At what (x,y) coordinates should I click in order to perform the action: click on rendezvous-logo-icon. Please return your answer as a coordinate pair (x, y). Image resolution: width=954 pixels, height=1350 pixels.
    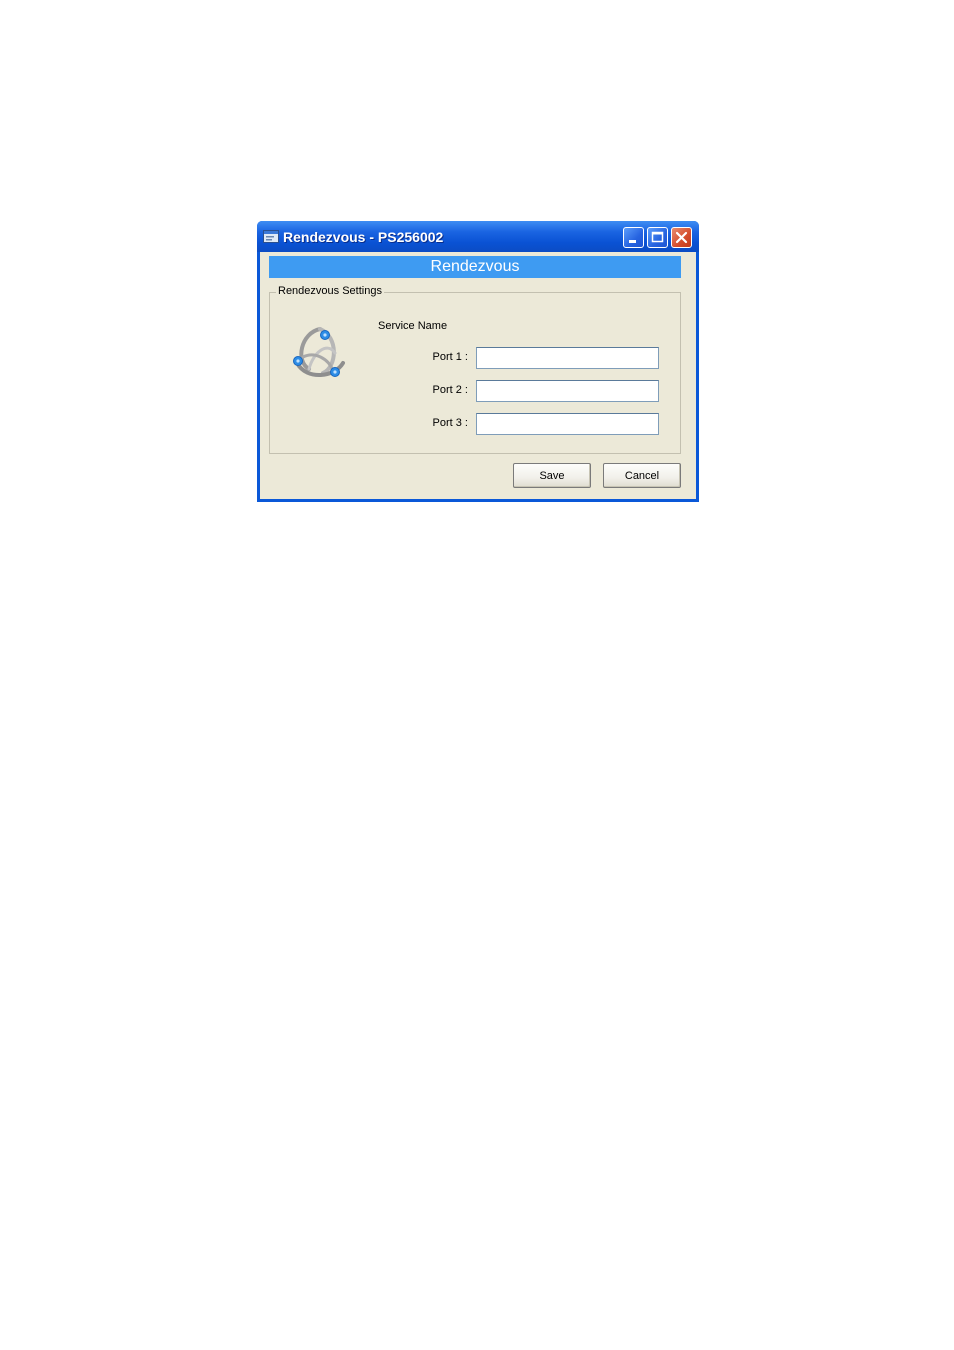
    Looking at the image, I should click on (320, 352).